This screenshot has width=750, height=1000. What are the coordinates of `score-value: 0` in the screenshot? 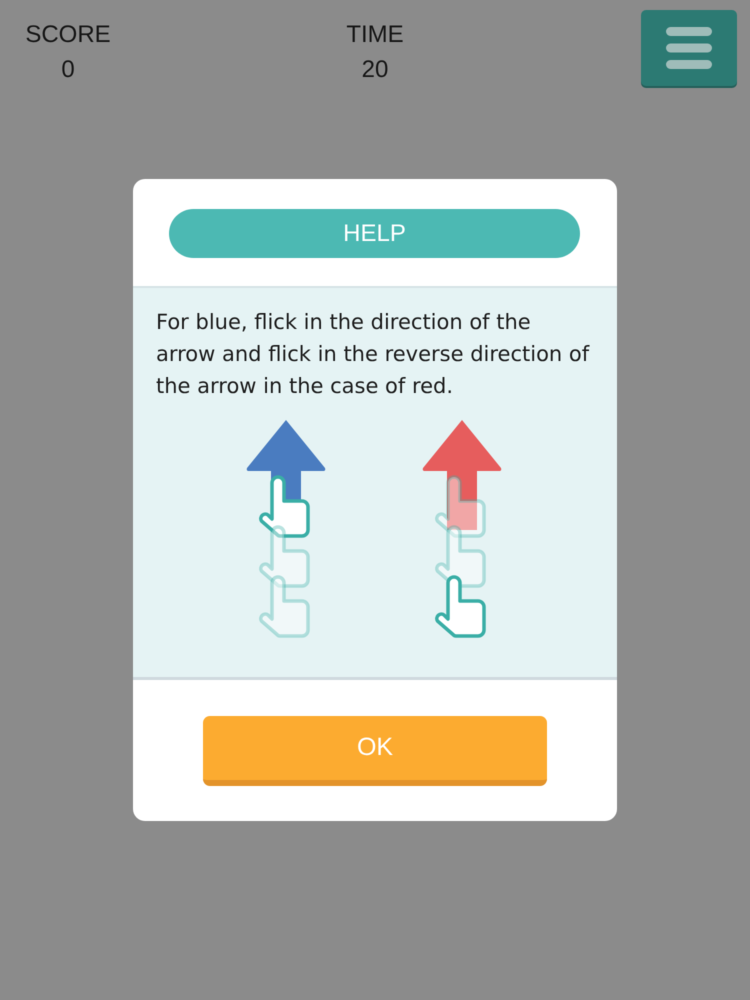 It's located at (68, 70).